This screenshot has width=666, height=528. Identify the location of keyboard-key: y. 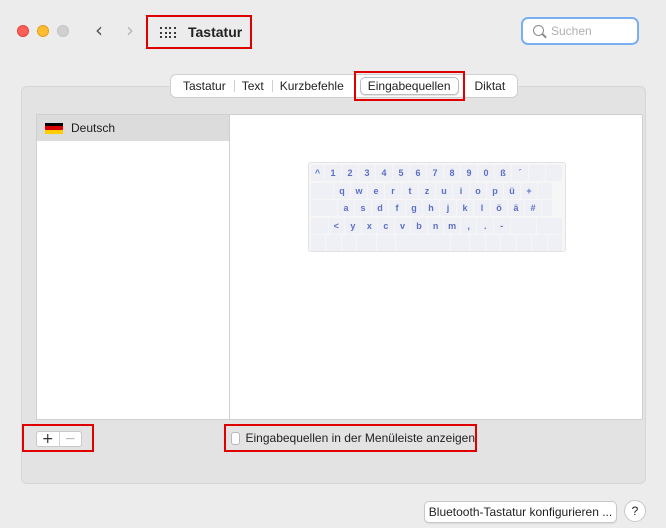
(353, 225).